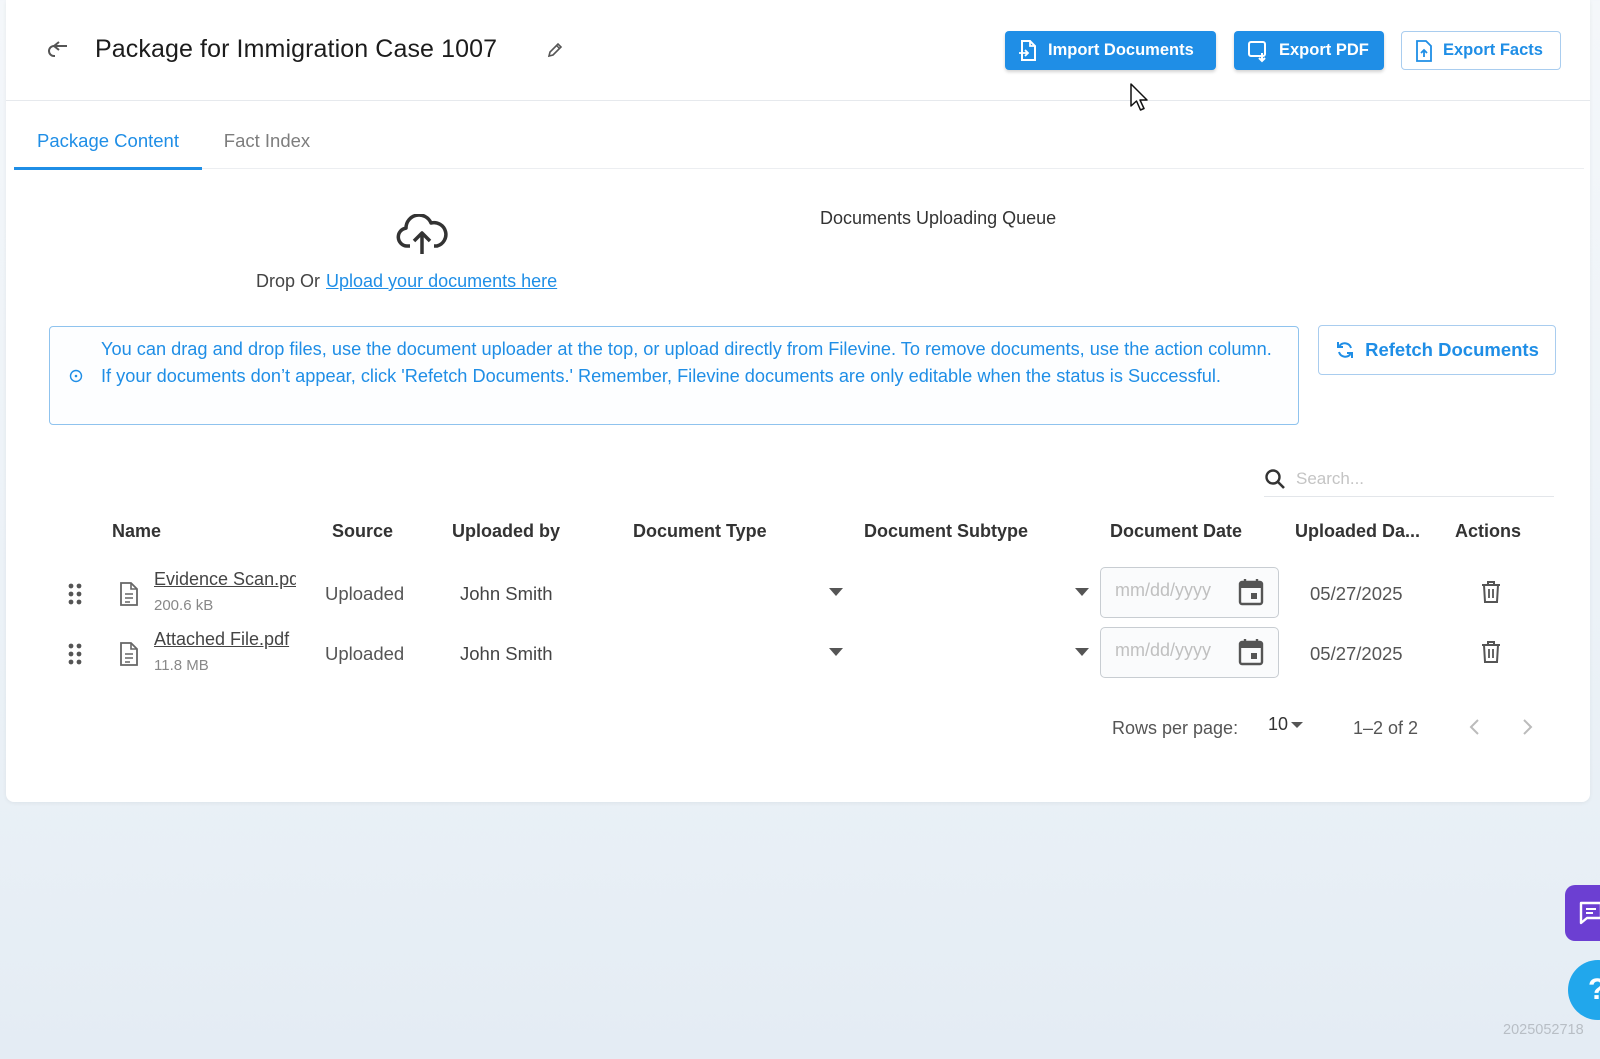 This screenshot has width=1600, height=1059. What do you see at coordinates (1452, 349) in the screenshot?
I see `refetch-documents-label: Refetch Documents` at bounding box center [1452, 349].